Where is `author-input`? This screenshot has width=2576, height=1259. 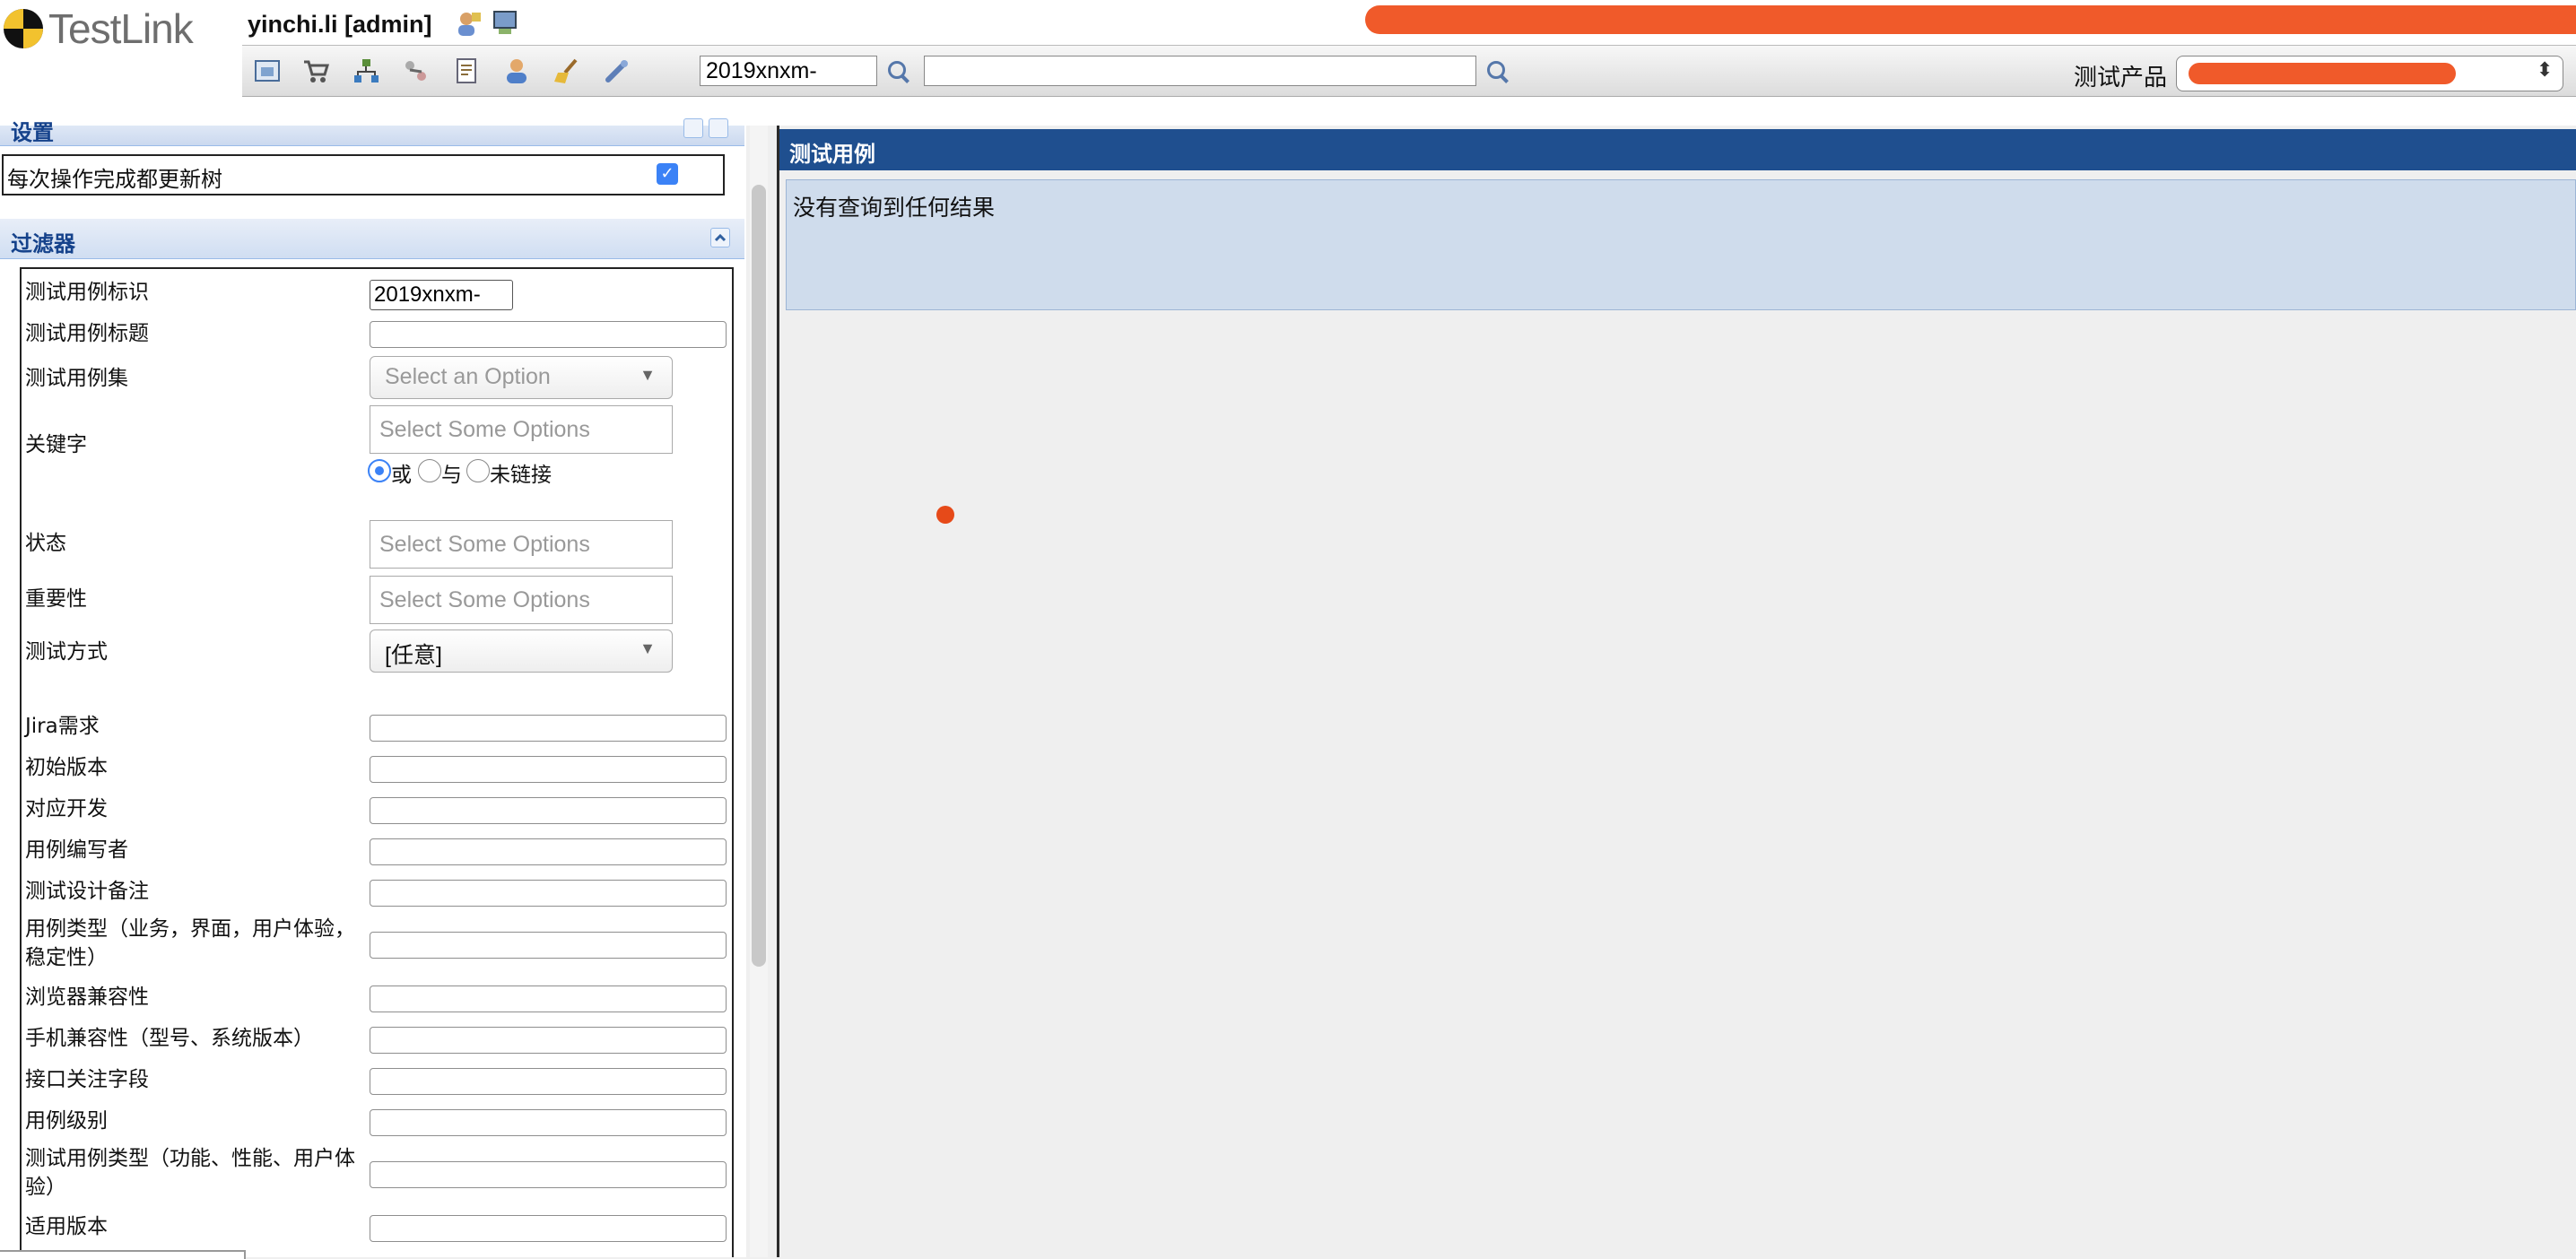
author-input is located at coordinates (548, 851).